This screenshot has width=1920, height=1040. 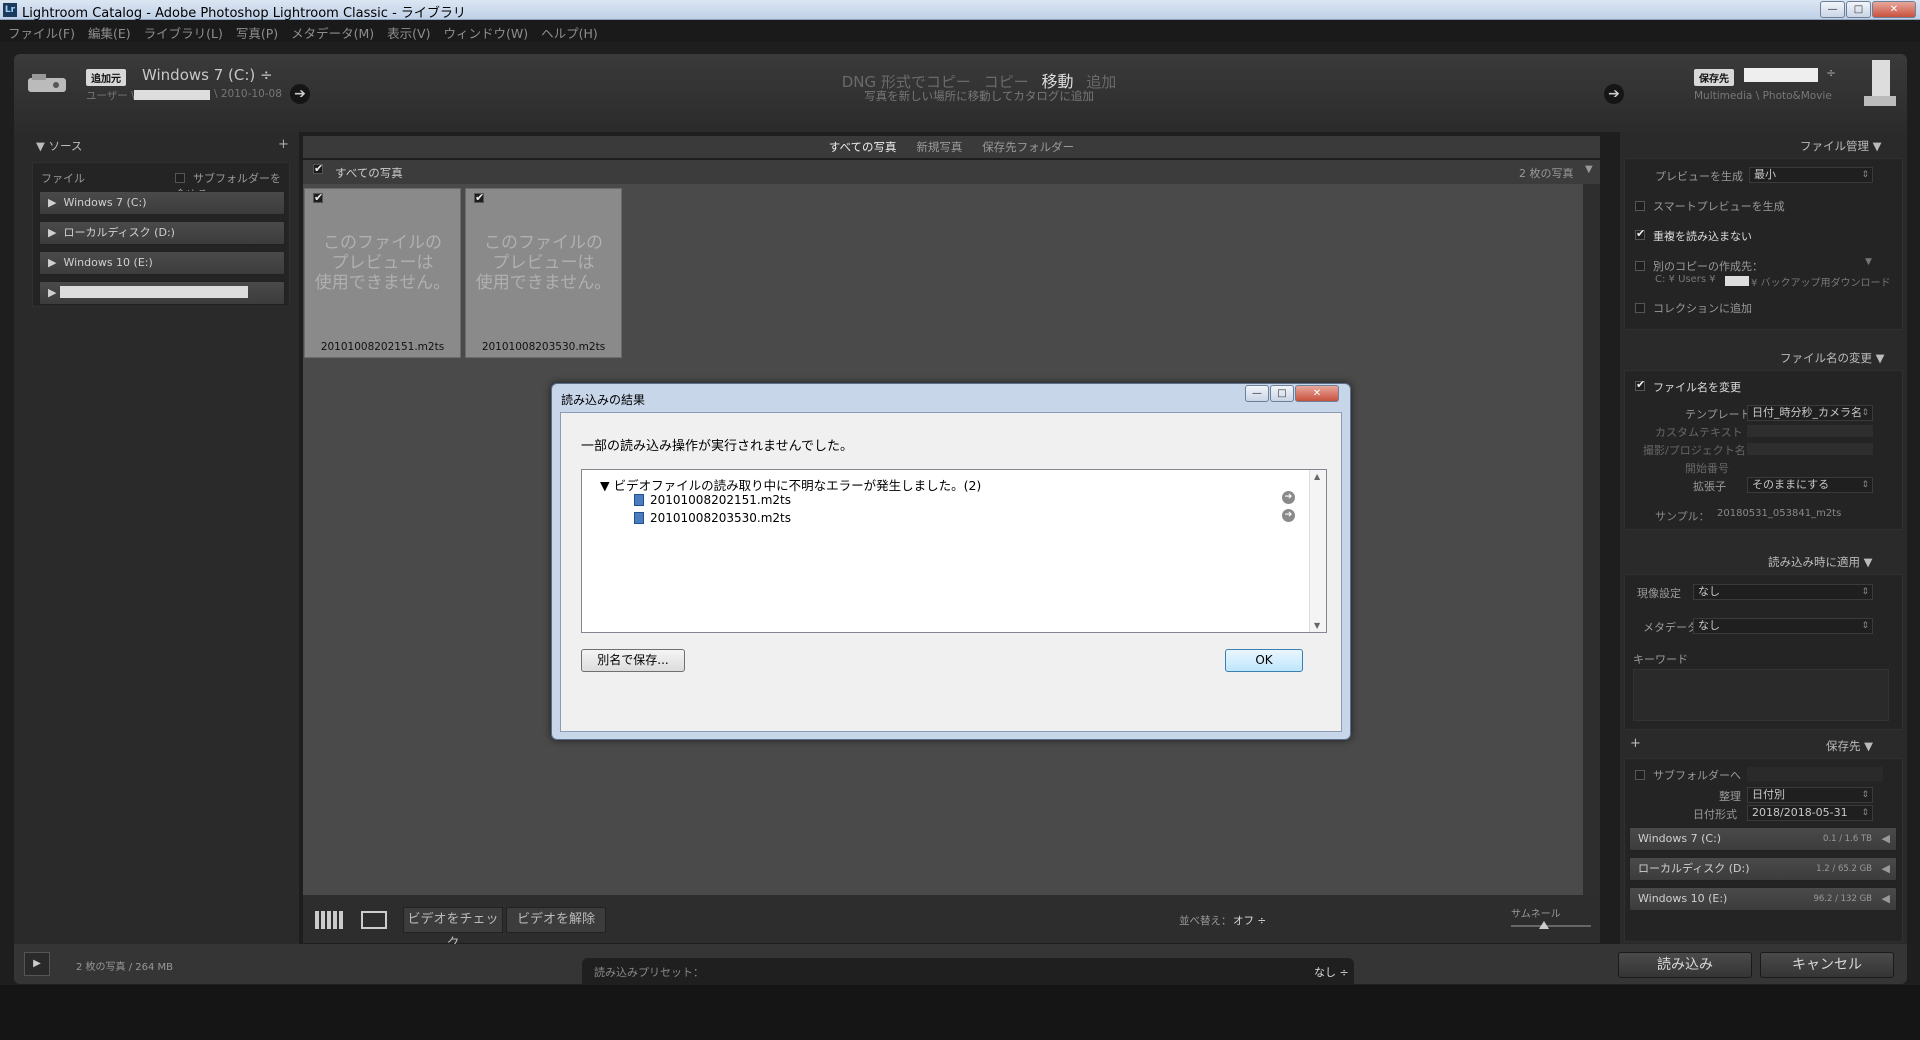 I want to click on menu-edit: 編集(E), so click(x=108, y=31).